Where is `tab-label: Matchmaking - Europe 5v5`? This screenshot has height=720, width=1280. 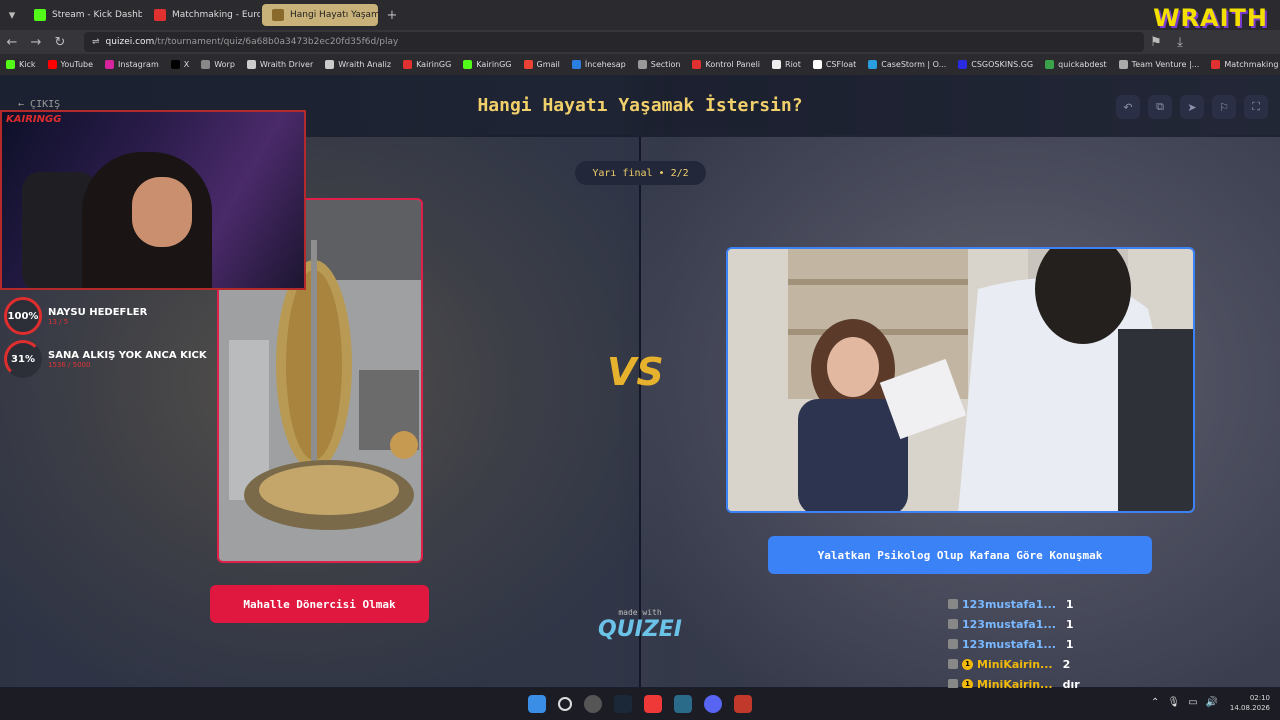
tab-label: Matchmaking - Europe 5v5 is located at coordinates (216, 15).